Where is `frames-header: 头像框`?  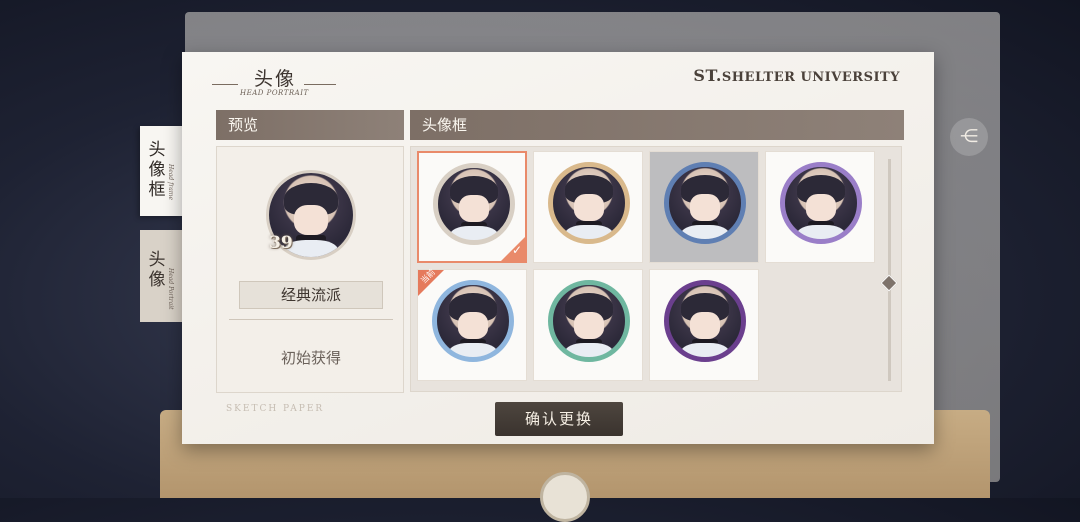 frames-header: 头像框 is located at coordinates (657, 125).